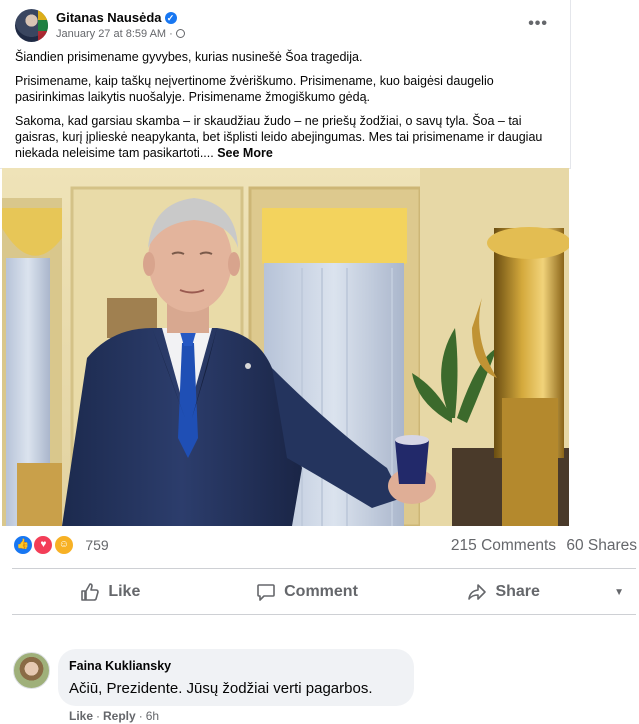 The image size is (639, 724). What do you see at coordinates (124, 591) in the screenshot?
I see `like-label: Like` at bounding box center [124, 591].